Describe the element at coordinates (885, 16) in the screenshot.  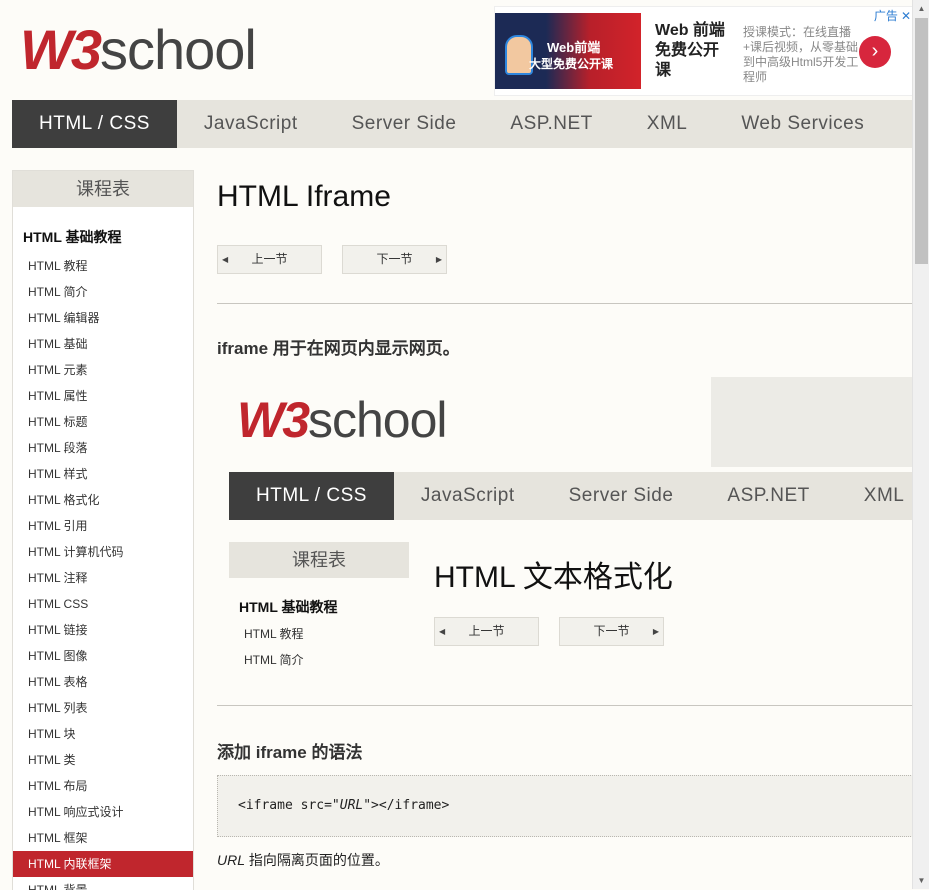
I see `ad-tag-label: 广告` at that location.